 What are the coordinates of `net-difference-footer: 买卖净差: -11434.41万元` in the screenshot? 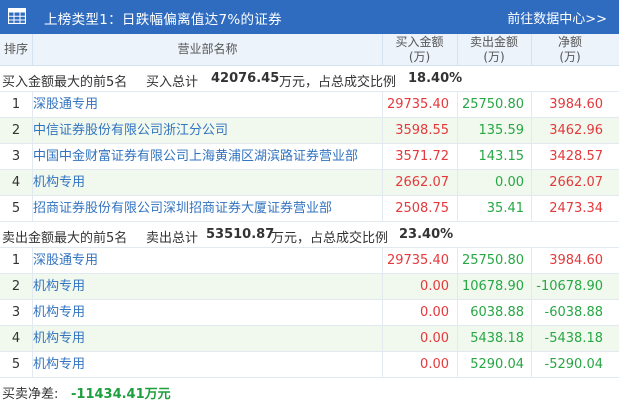 It's located at (309, 391).